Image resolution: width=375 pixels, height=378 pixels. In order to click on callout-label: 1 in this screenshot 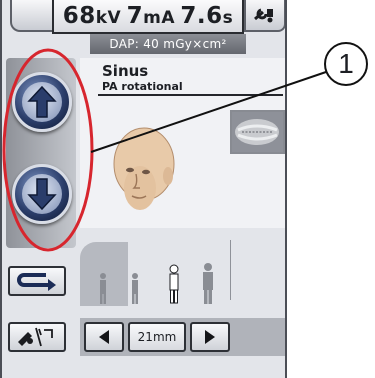, I will do `click(346, 64)`.